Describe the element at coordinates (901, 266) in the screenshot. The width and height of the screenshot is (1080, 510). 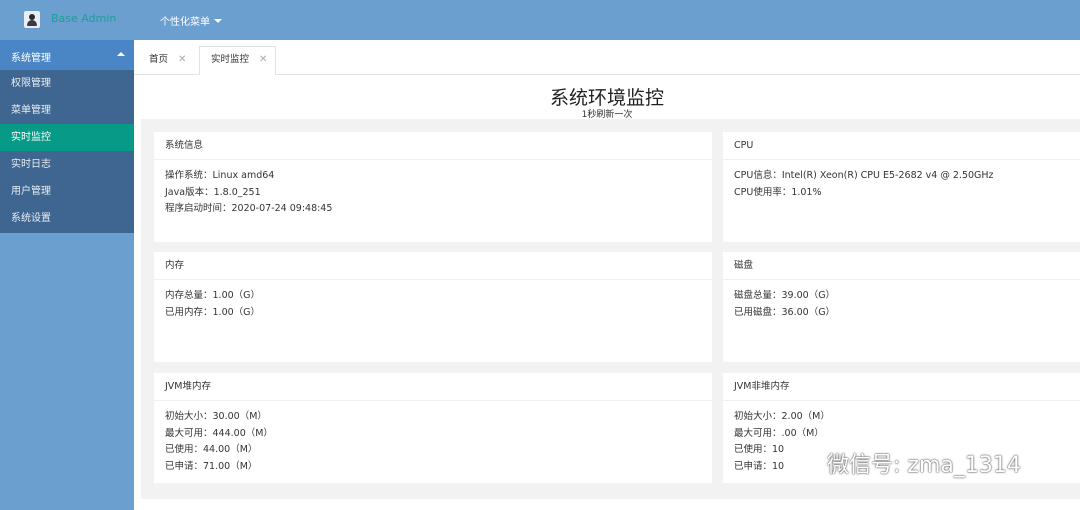
I see `card-title: 磁盘` at that location.